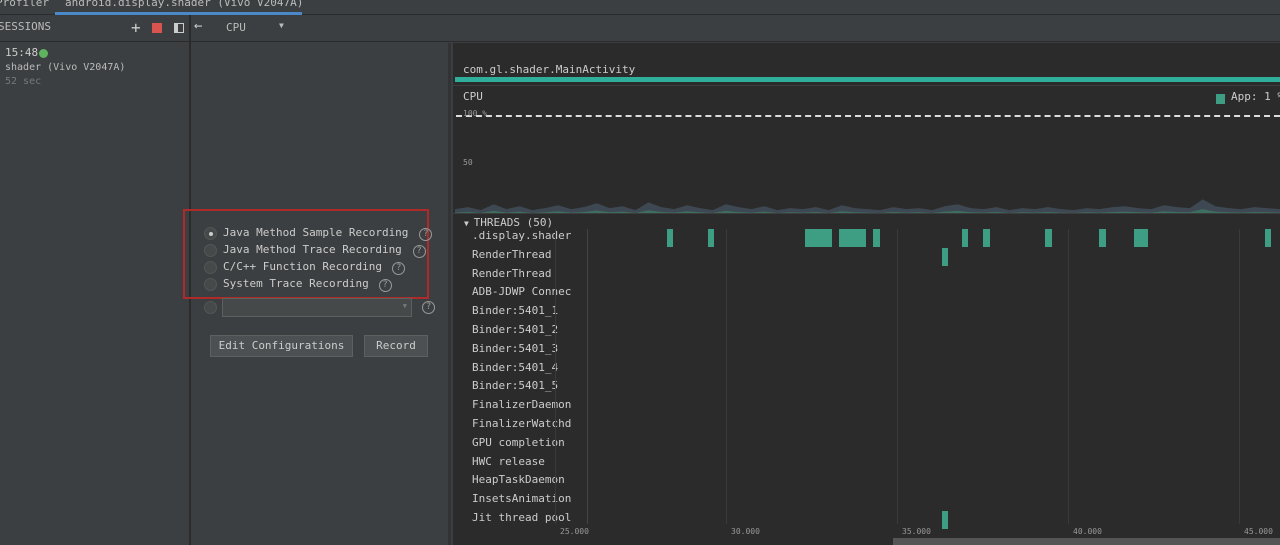 This screenshot has width=1280, height=545. What do you see at coordinates (515, 348) in the screenshot?
I see `thread-label: Binder:5401_3` at bounding box center [515, 348].